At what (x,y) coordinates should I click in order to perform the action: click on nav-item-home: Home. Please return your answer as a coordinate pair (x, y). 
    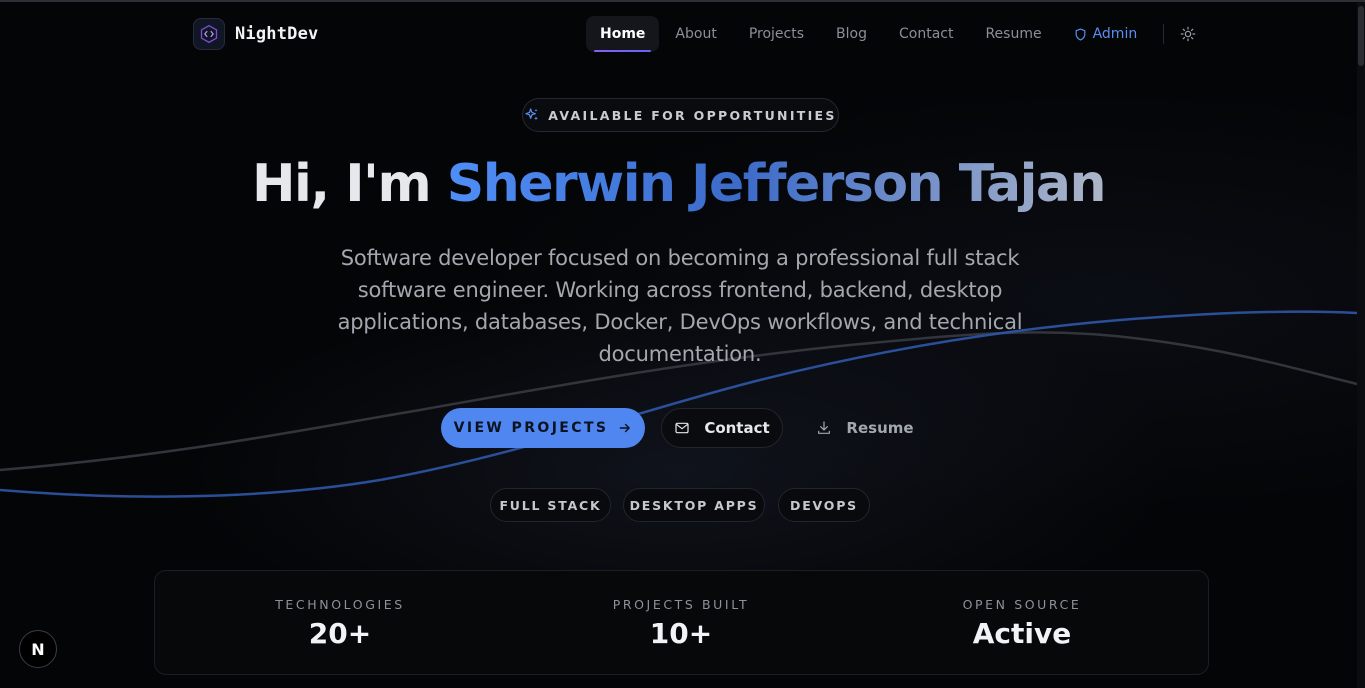
    Looking at the image, I should click on (623, 34).